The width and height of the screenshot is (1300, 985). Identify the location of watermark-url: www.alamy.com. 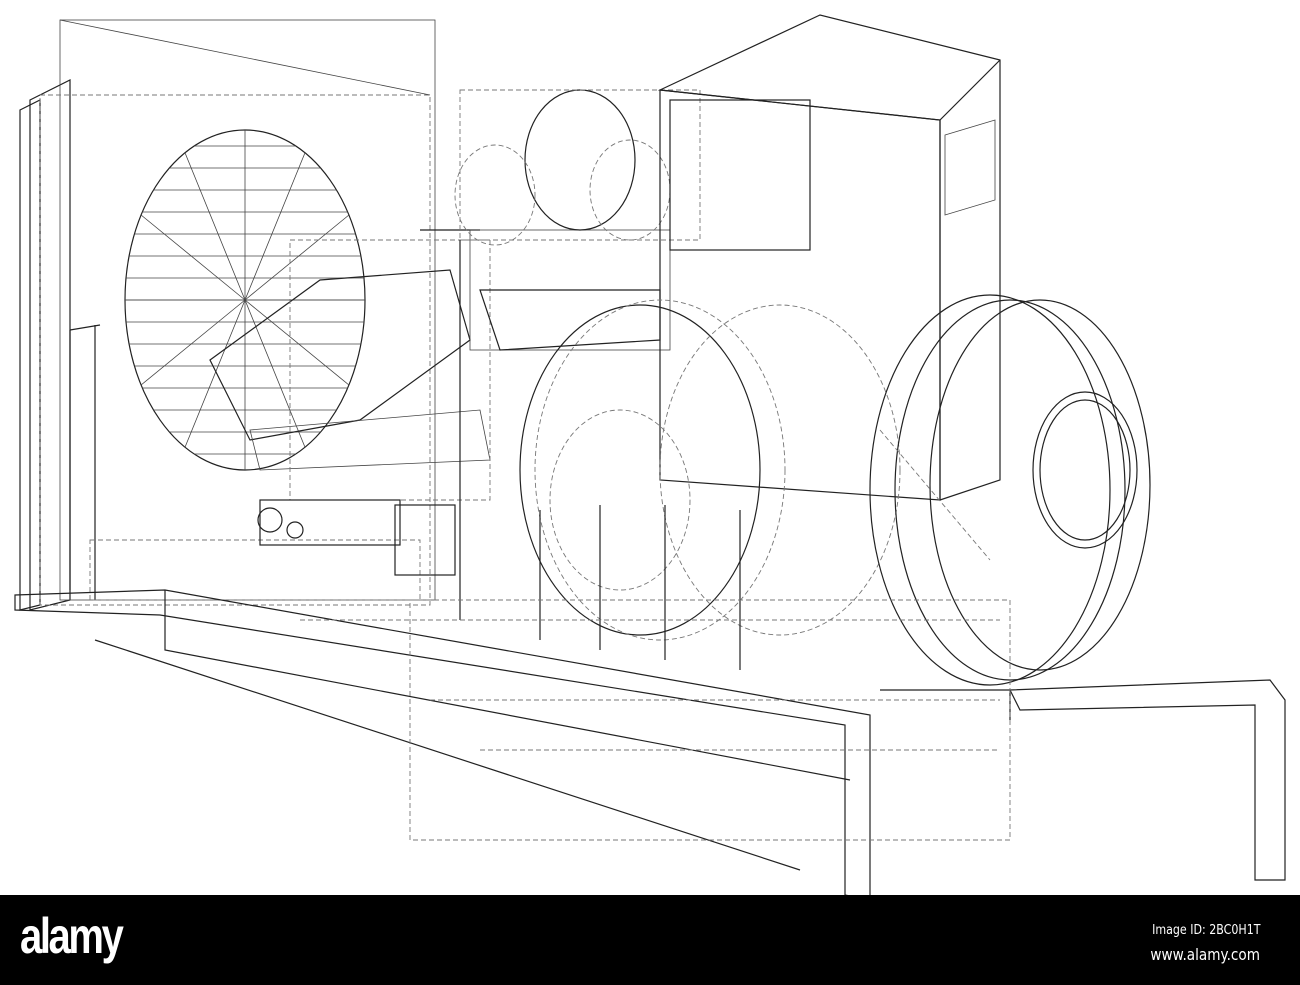
(1205, 954).